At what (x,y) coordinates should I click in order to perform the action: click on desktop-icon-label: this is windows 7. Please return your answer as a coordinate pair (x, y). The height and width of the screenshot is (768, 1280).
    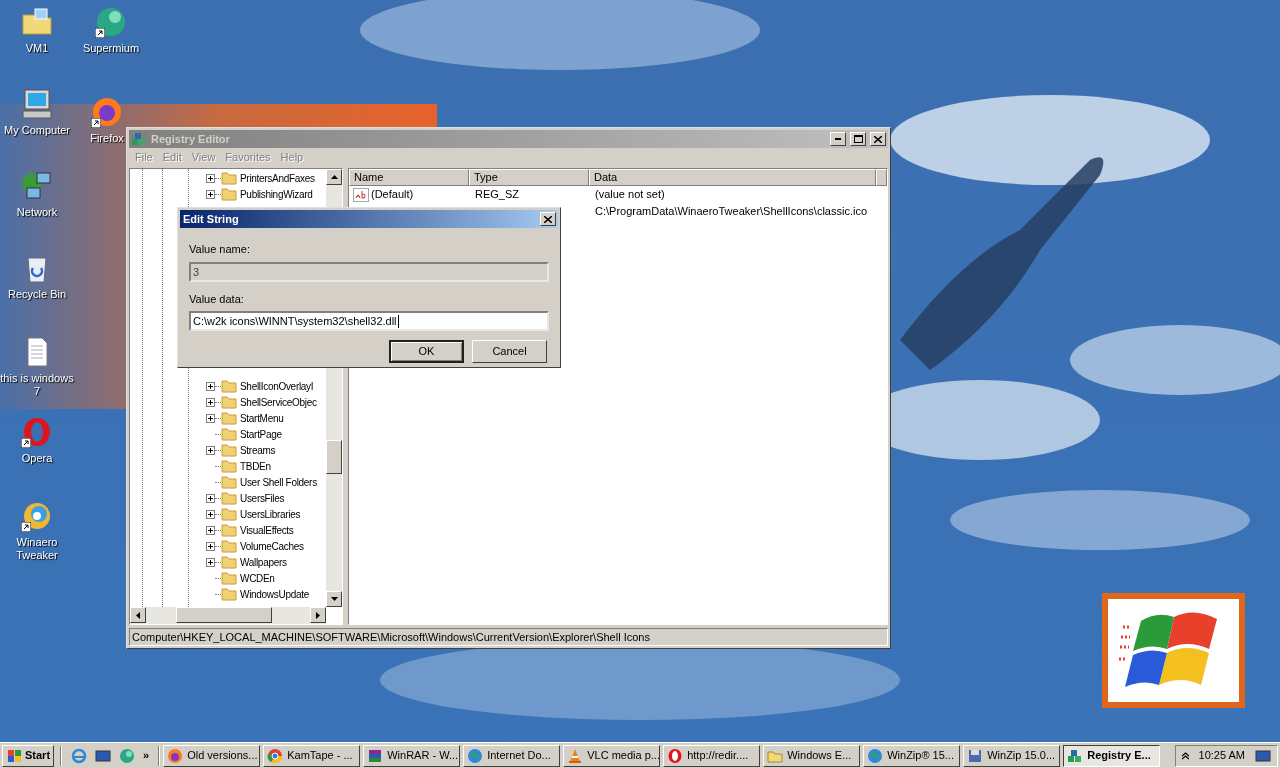
    Looking at the image, I should click on (37, 385).